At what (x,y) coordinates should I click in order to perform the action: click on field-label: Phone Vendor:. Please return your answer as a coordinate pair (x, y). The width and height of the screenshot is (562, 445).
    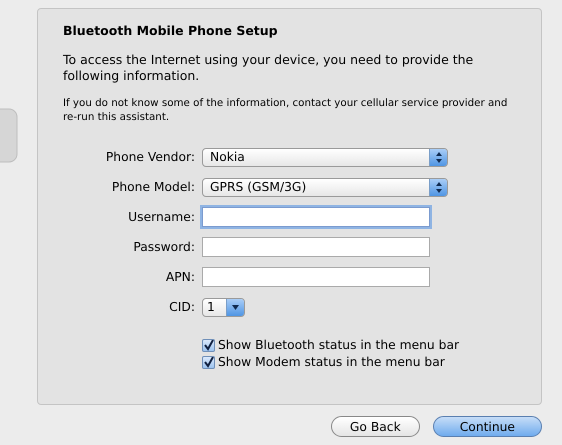
    Looking at the image, I should click on (149, 157).